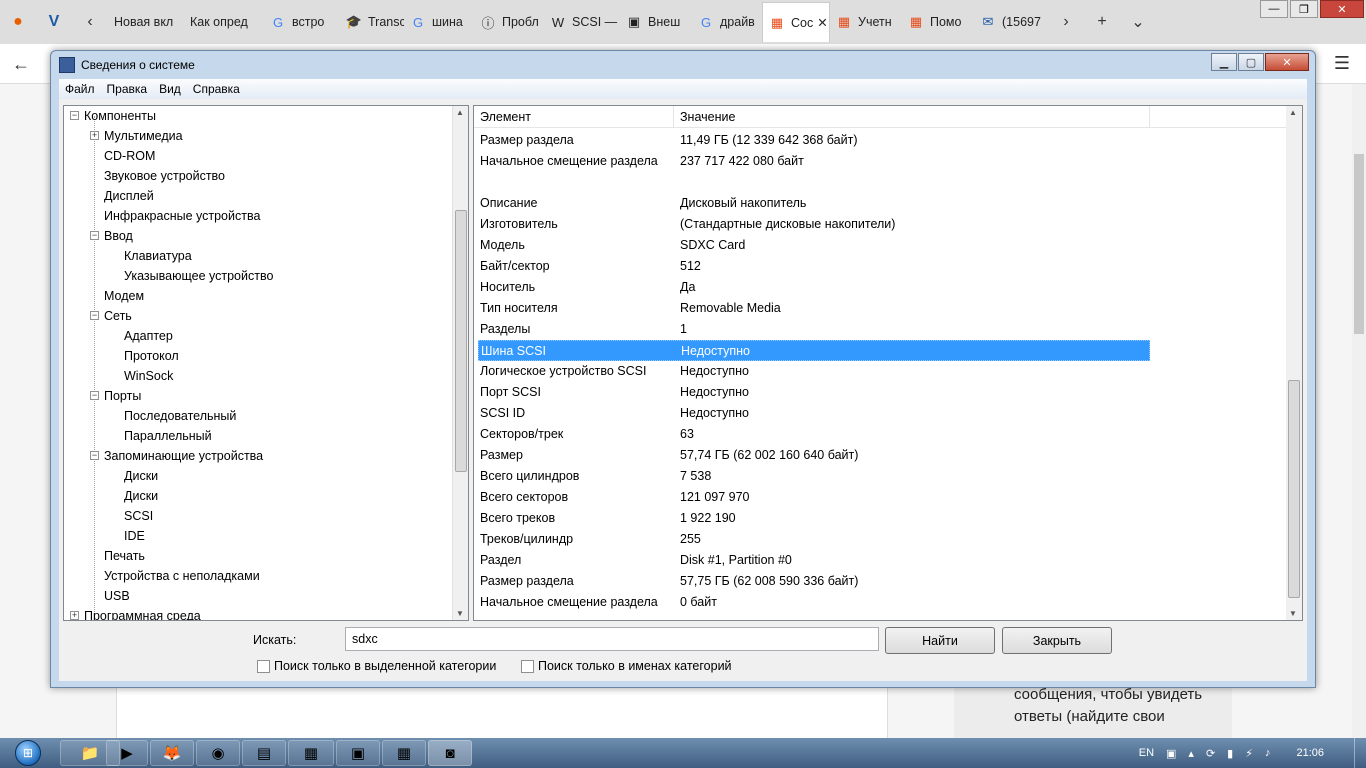 Image resolution: width=1366 pixels, height=768 pixels. I want to click on chrome-icon: ◉, so click(218, 753).